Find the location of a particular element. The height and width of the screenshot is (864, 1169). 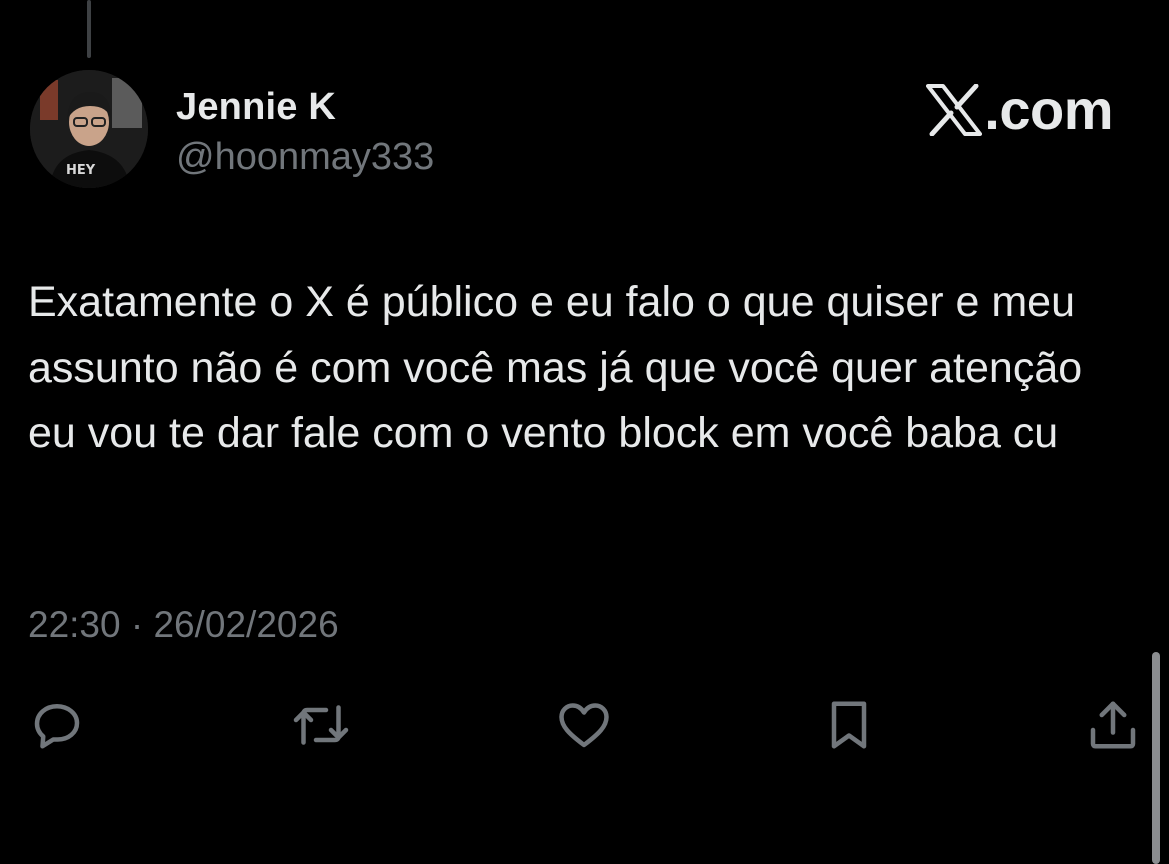

avatar-shirt-text: HEY is located at coordinates (81, 170).